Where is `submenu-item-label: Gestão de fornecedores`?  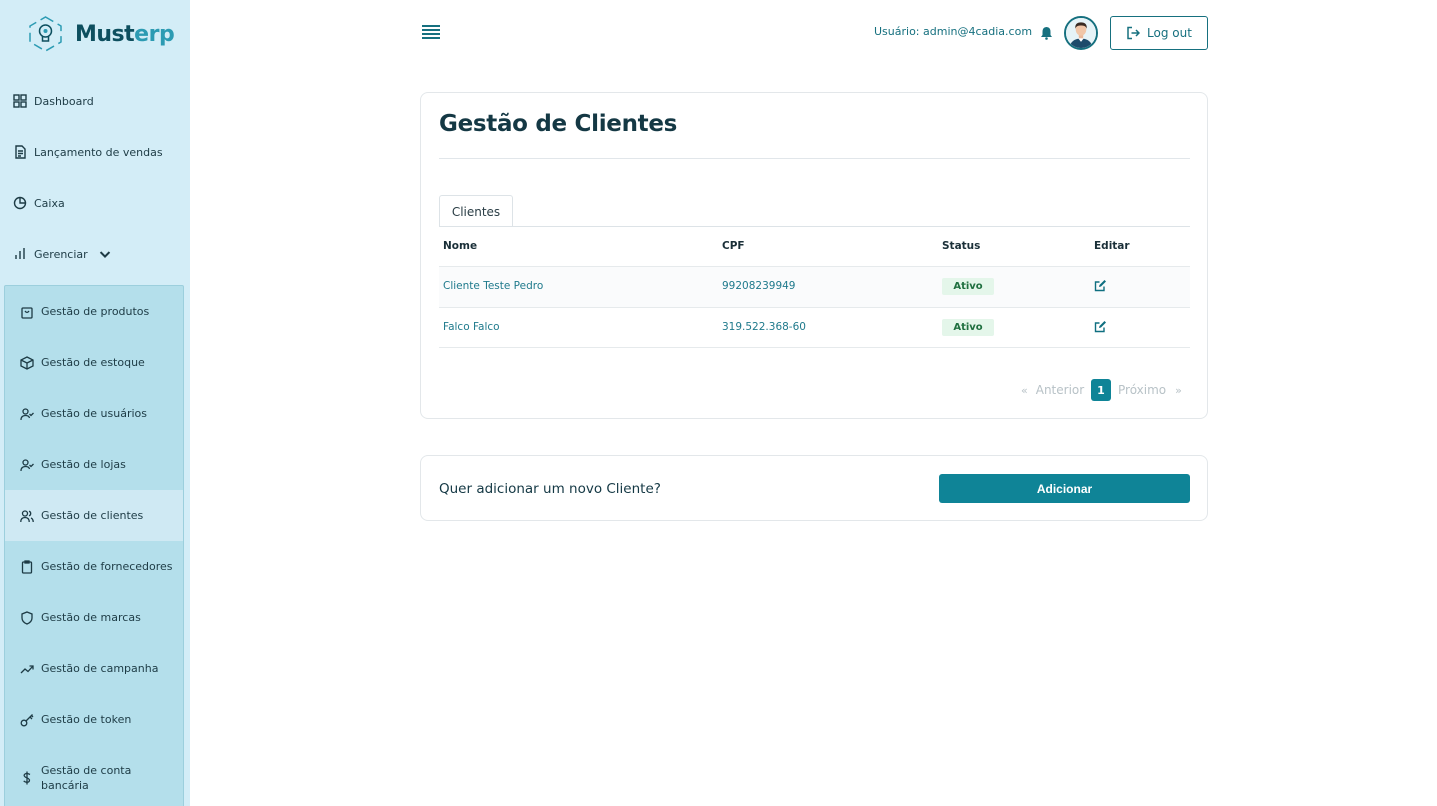
submenu-item-label: Gestão de fornecedores is located at coordinates (107, 566).